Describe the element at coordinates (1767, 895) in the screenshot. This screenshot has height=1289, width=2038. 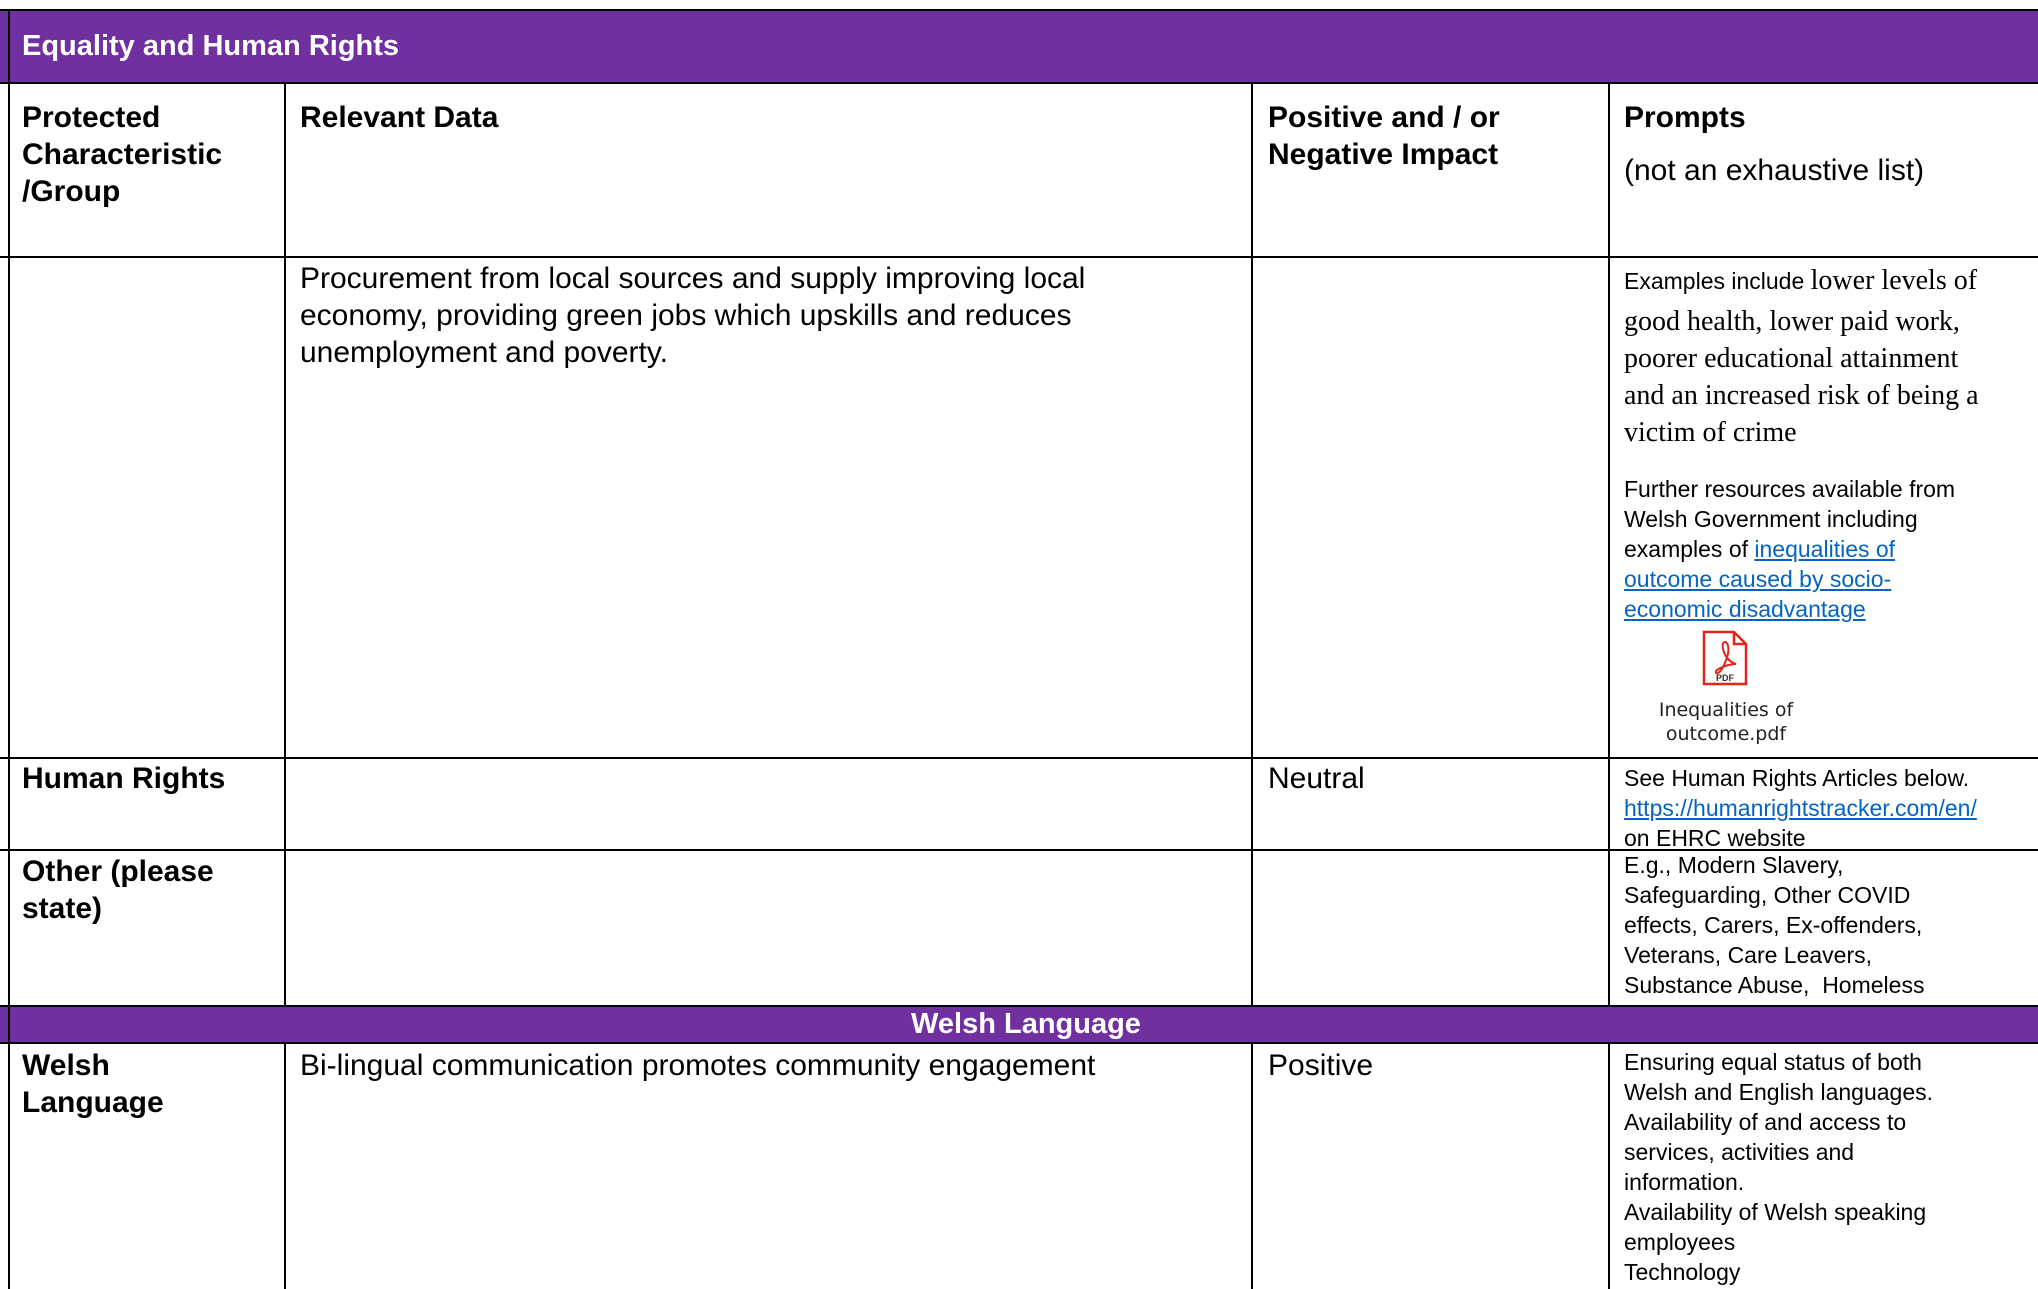
I see `other-prompt-line: Safeguarding, Other COVID` at that location.